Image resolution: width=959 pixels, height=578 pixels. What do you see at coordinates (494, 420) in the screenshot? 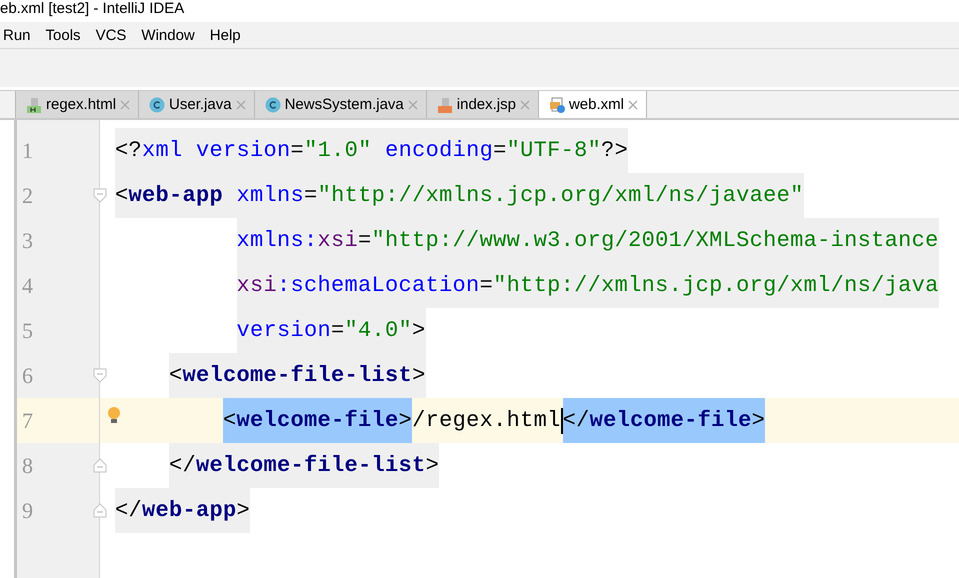
I see `code-line: <welcome-file>/regex.html</welcome-file>` at bounding box center [494, 420].